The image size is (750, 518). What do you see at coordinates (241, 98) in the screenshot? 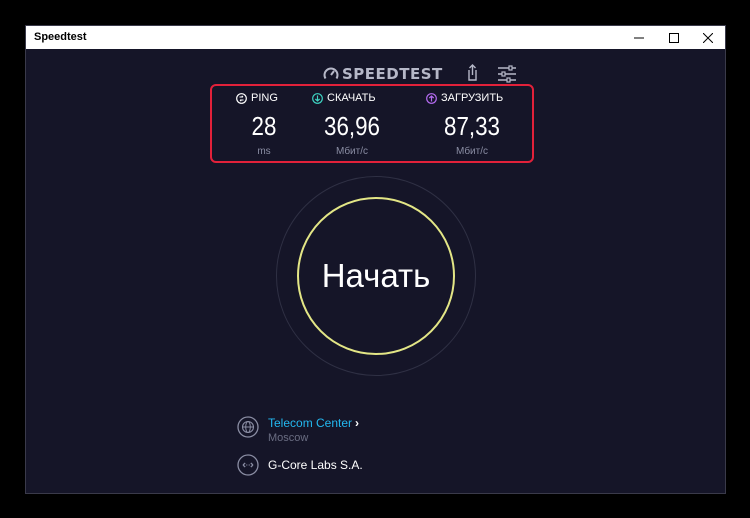
I see `ping-icon` at bounding box center [241, 98].